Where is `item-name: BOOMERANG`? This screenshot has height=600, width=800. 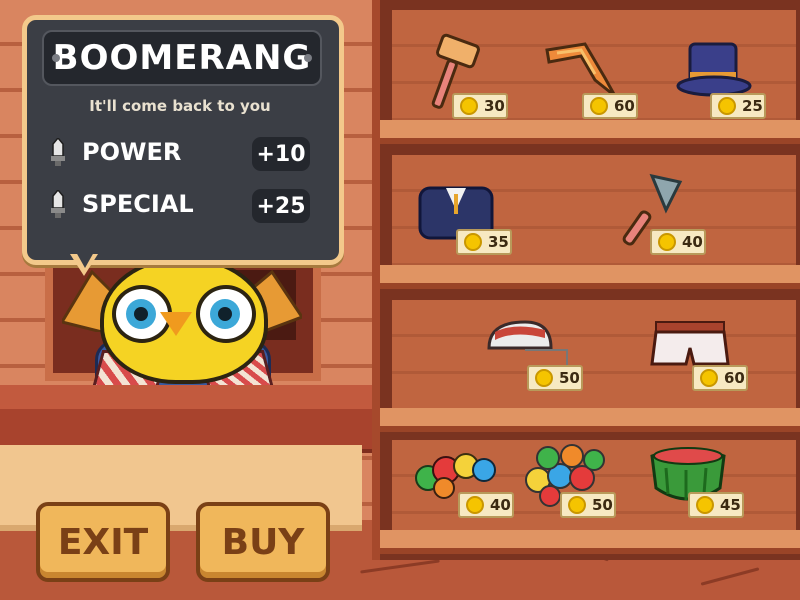
item-name: BOOMERANG is located at coordinates (182, 58).